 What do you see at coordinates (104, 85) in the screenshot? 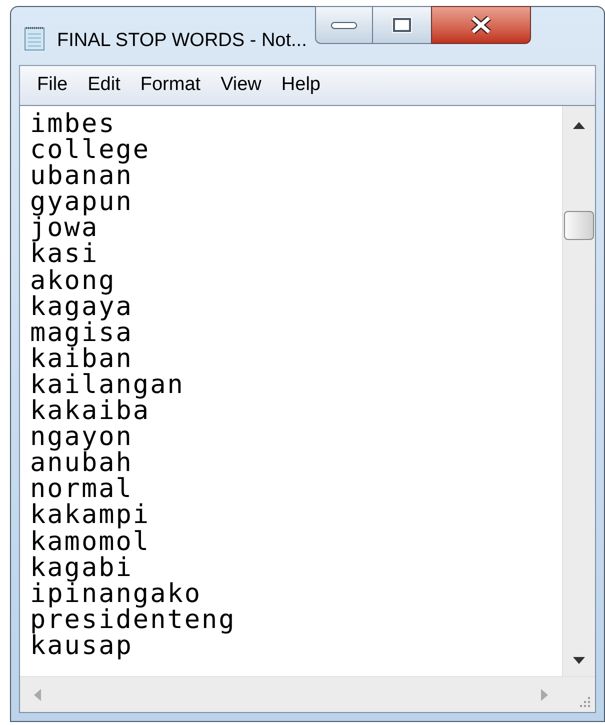
I see `menu-item: Edit` at bounding box center [104, 85].